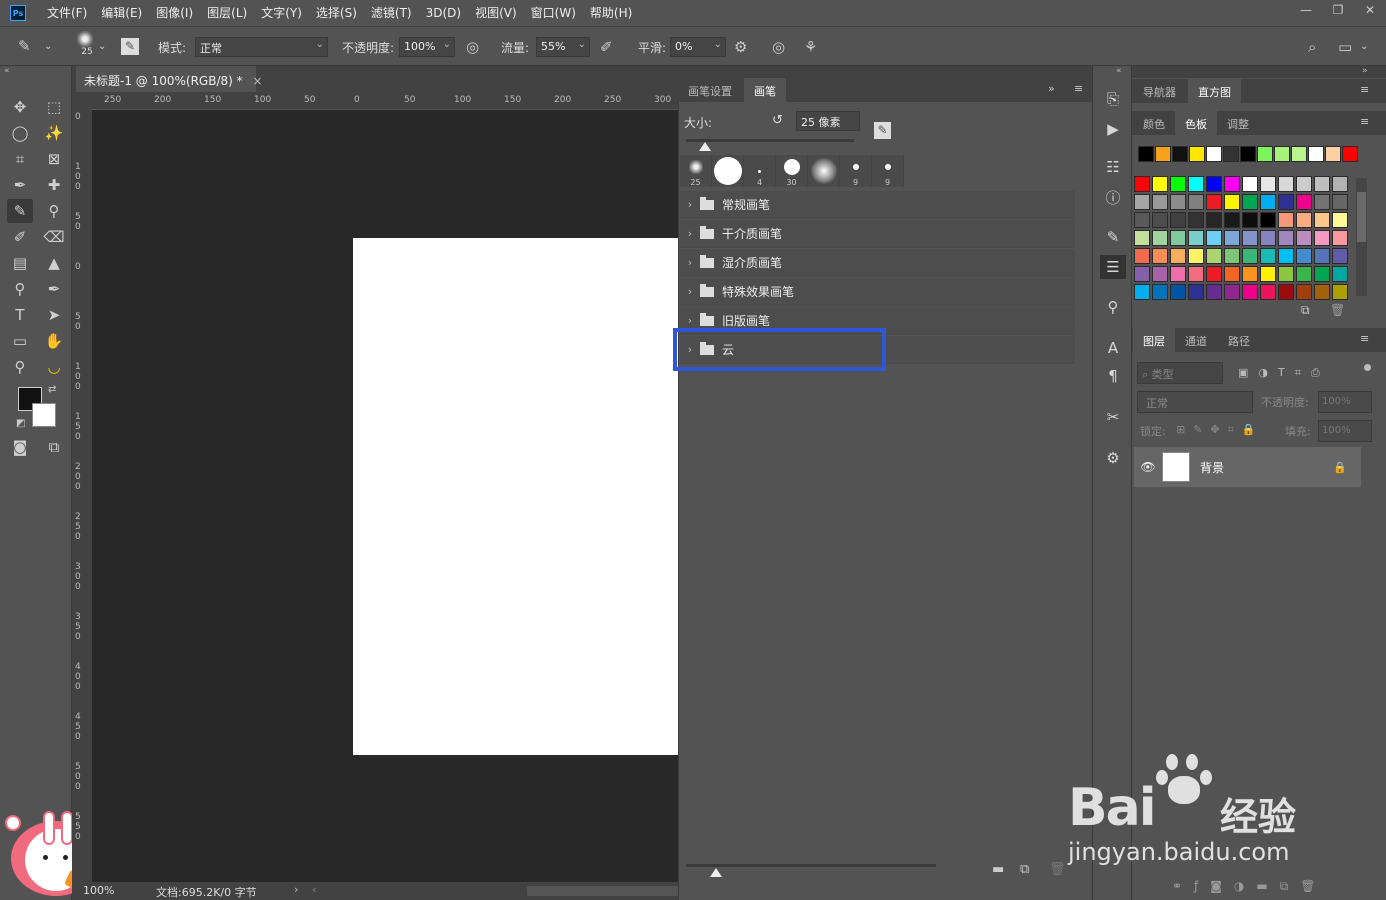 Image resolution: width=1386 pixels, height=900 pixels. What do you see at coordinates (1113, 376) in the screenshot?
I see `paragraph-panel-icon: ¶` at bounding box center [1113, 376].